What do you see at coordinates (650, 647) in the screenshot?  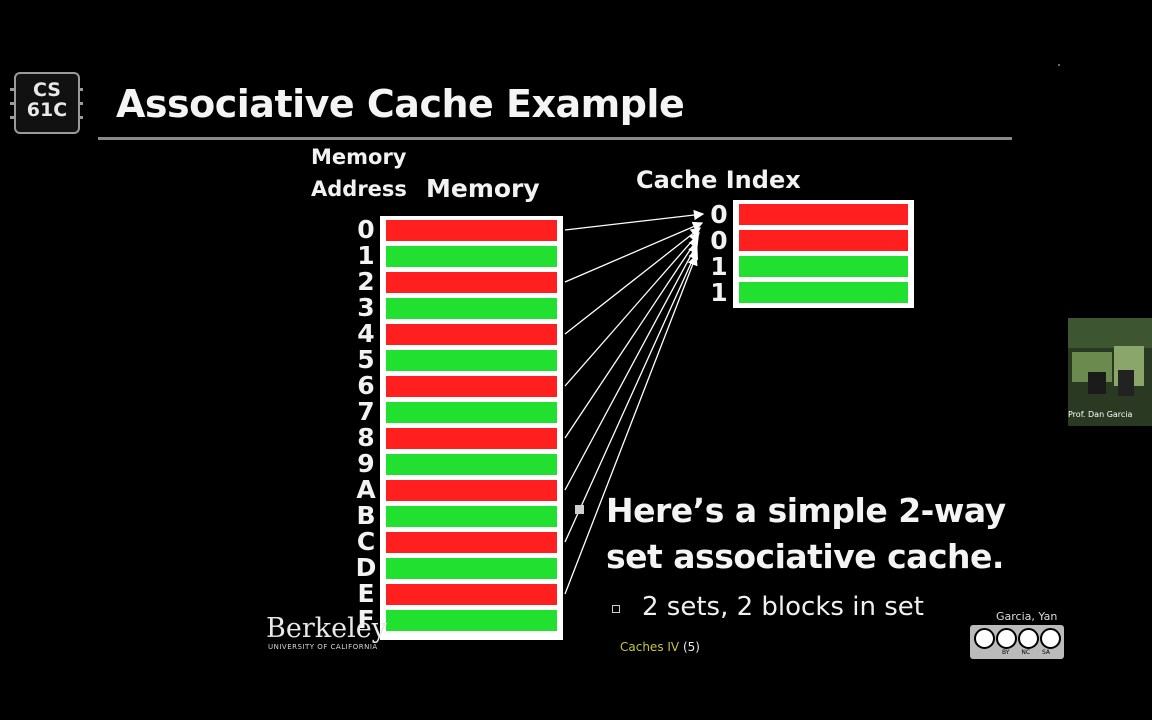 I see `footer-topic-label: Caches IV` at bounding box center [650, 647].